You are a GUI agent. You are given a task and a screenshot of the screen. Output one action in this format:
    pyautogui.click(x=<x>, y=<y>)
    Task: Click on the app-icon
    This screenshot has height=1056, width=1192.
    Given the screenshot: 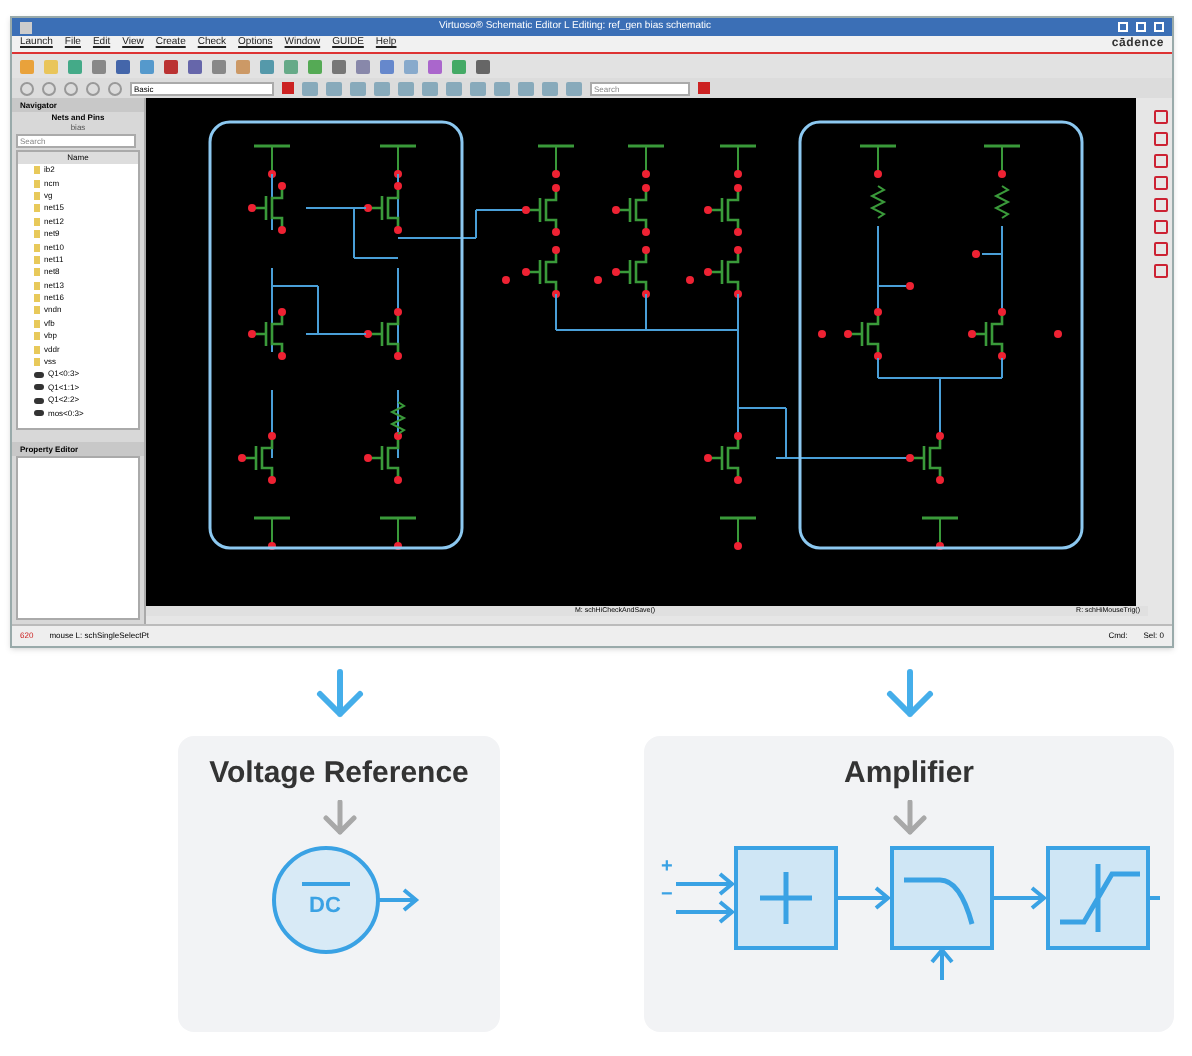 What is the action you would take?
    pyautogui.click(x=26, y=27)
    